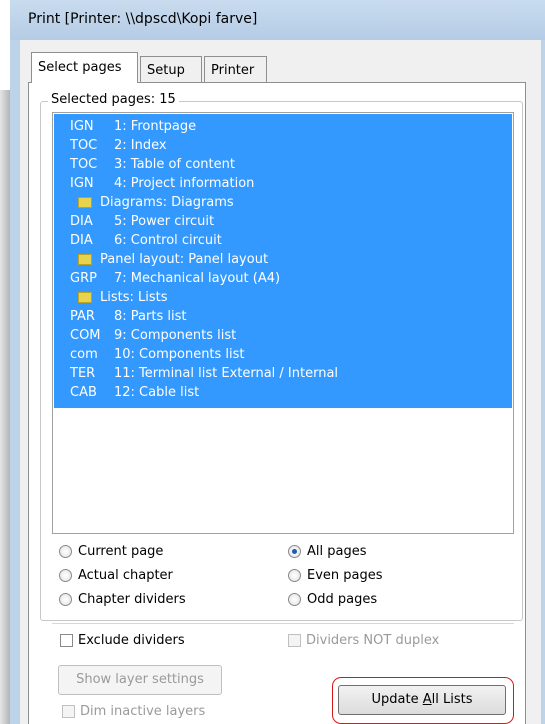 The image size is (545, 724). I want to click on page-type-code: com, so click(84, 354).